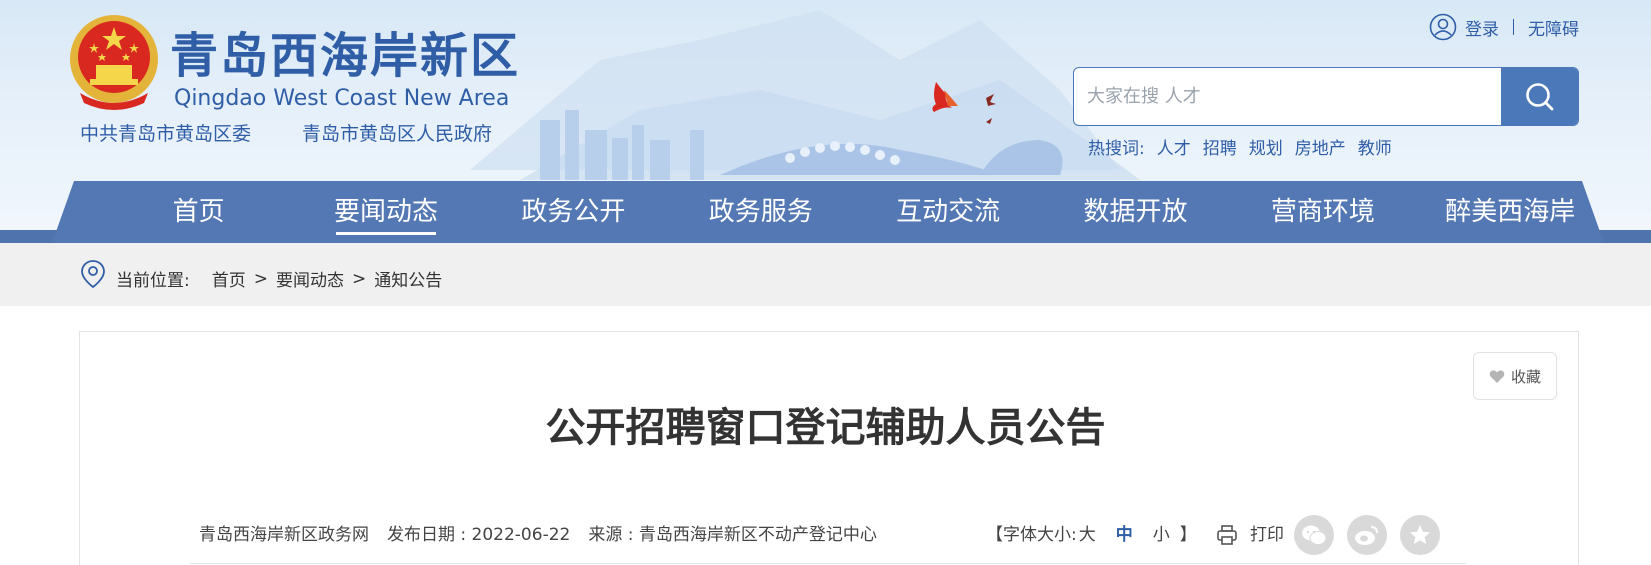 The image size is (1651, 565). What do you see at coordinates (1497, 376) in the screenshot?
I see `heart-icon` at bounding box center [1497, 376].